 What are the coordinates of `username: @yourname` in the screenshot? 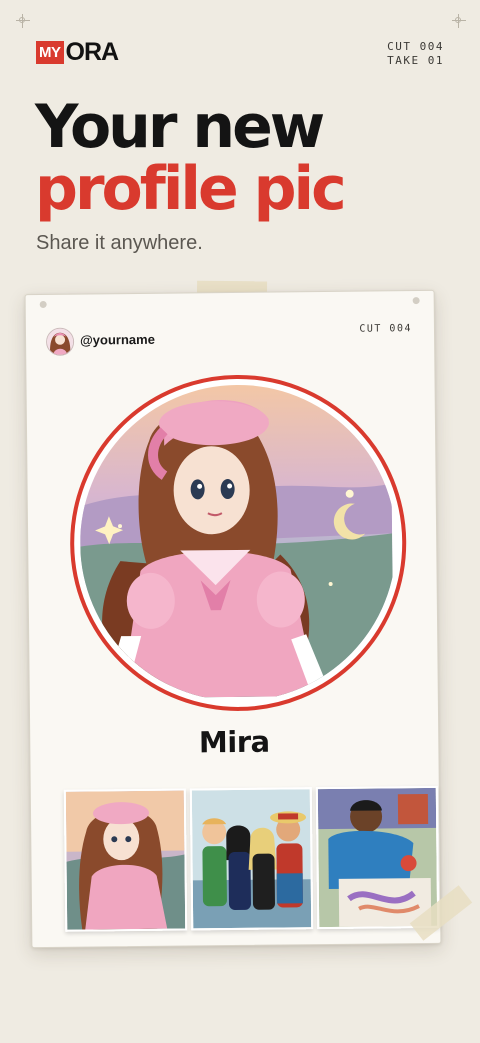 It's located at (117, 340).